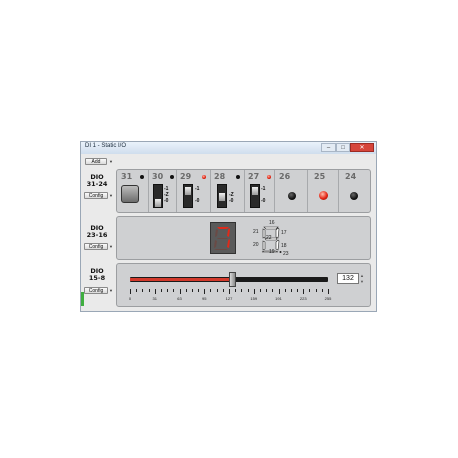 This screenshot has width=458, height=458. Describe the element at coordinates (231, 198) in the screenshot. I see `switch-labels: -Z -0` at that location.